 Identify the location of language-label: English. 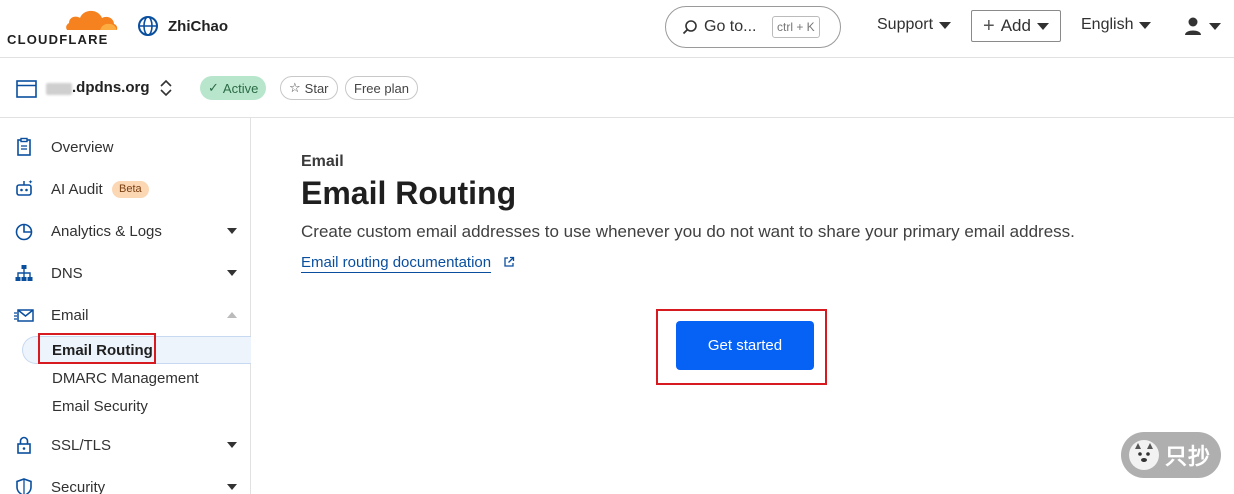
(1107, 24).